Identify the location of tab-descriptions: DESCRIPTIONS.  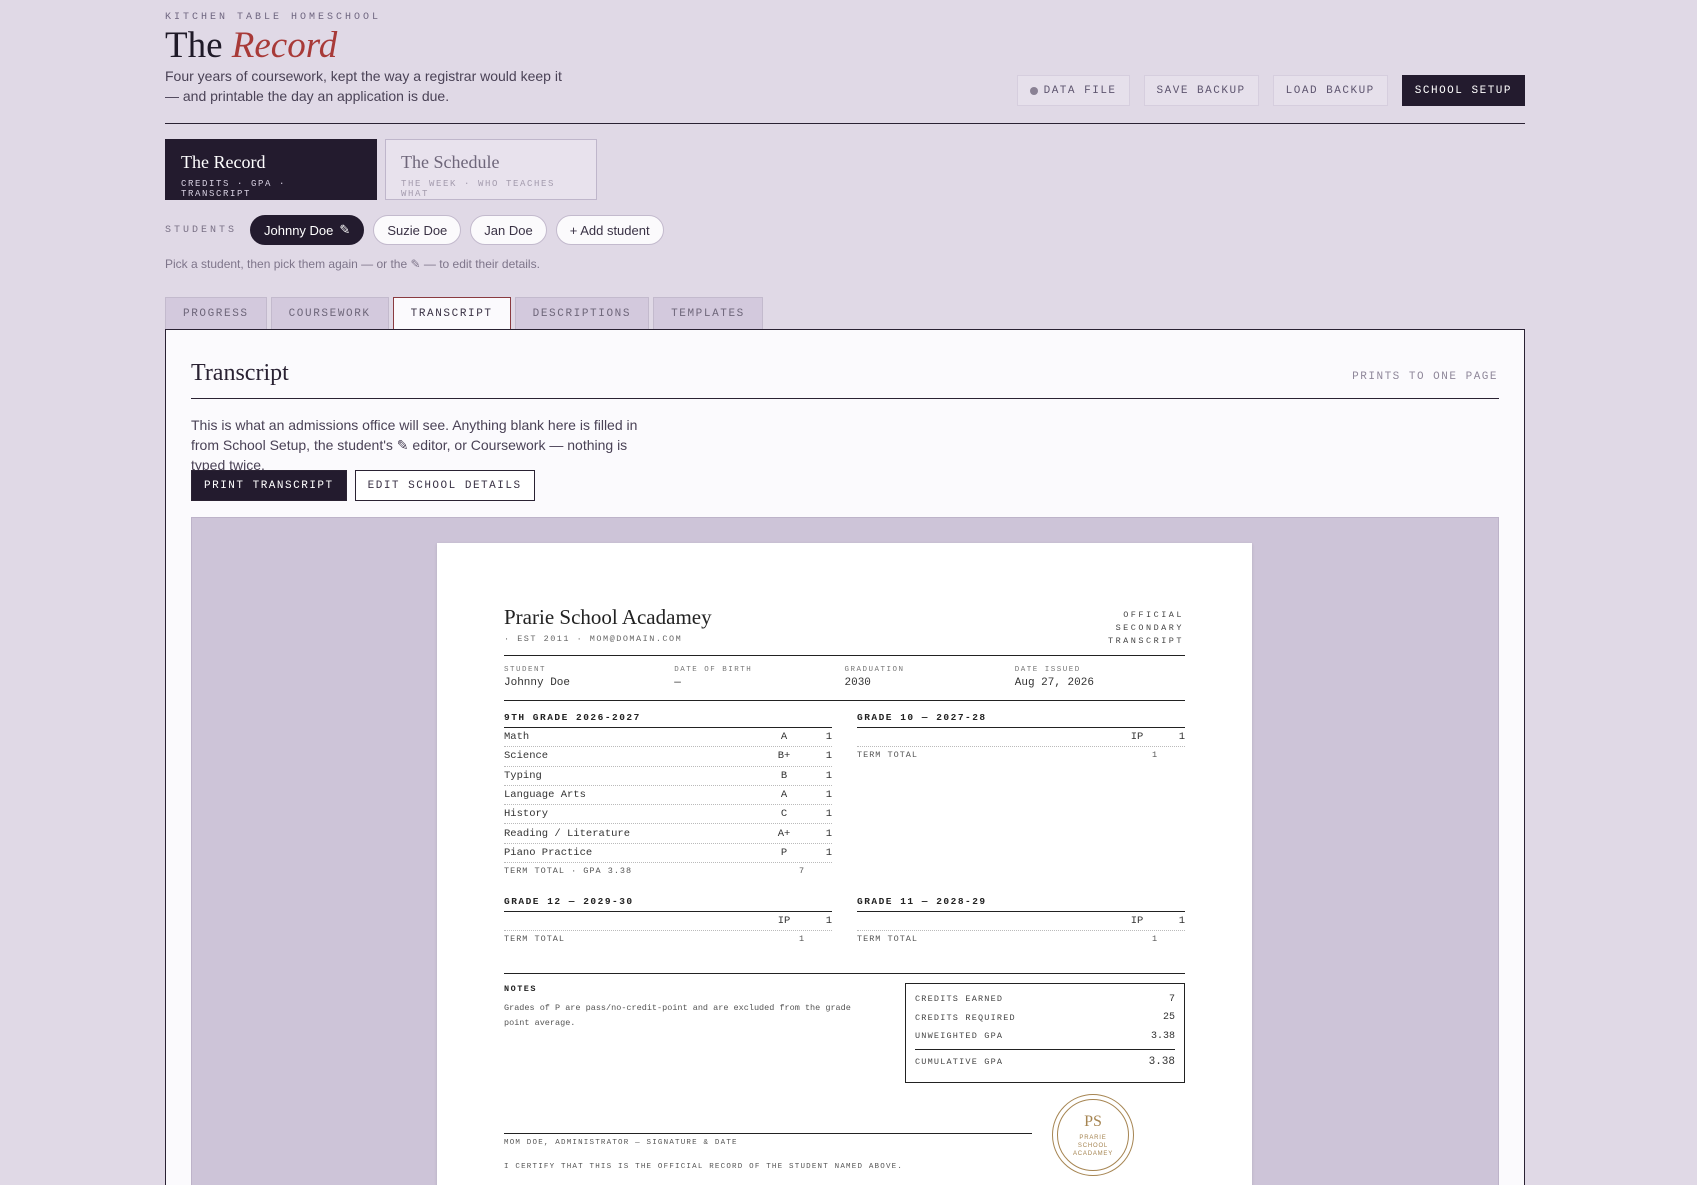
(582, 313).